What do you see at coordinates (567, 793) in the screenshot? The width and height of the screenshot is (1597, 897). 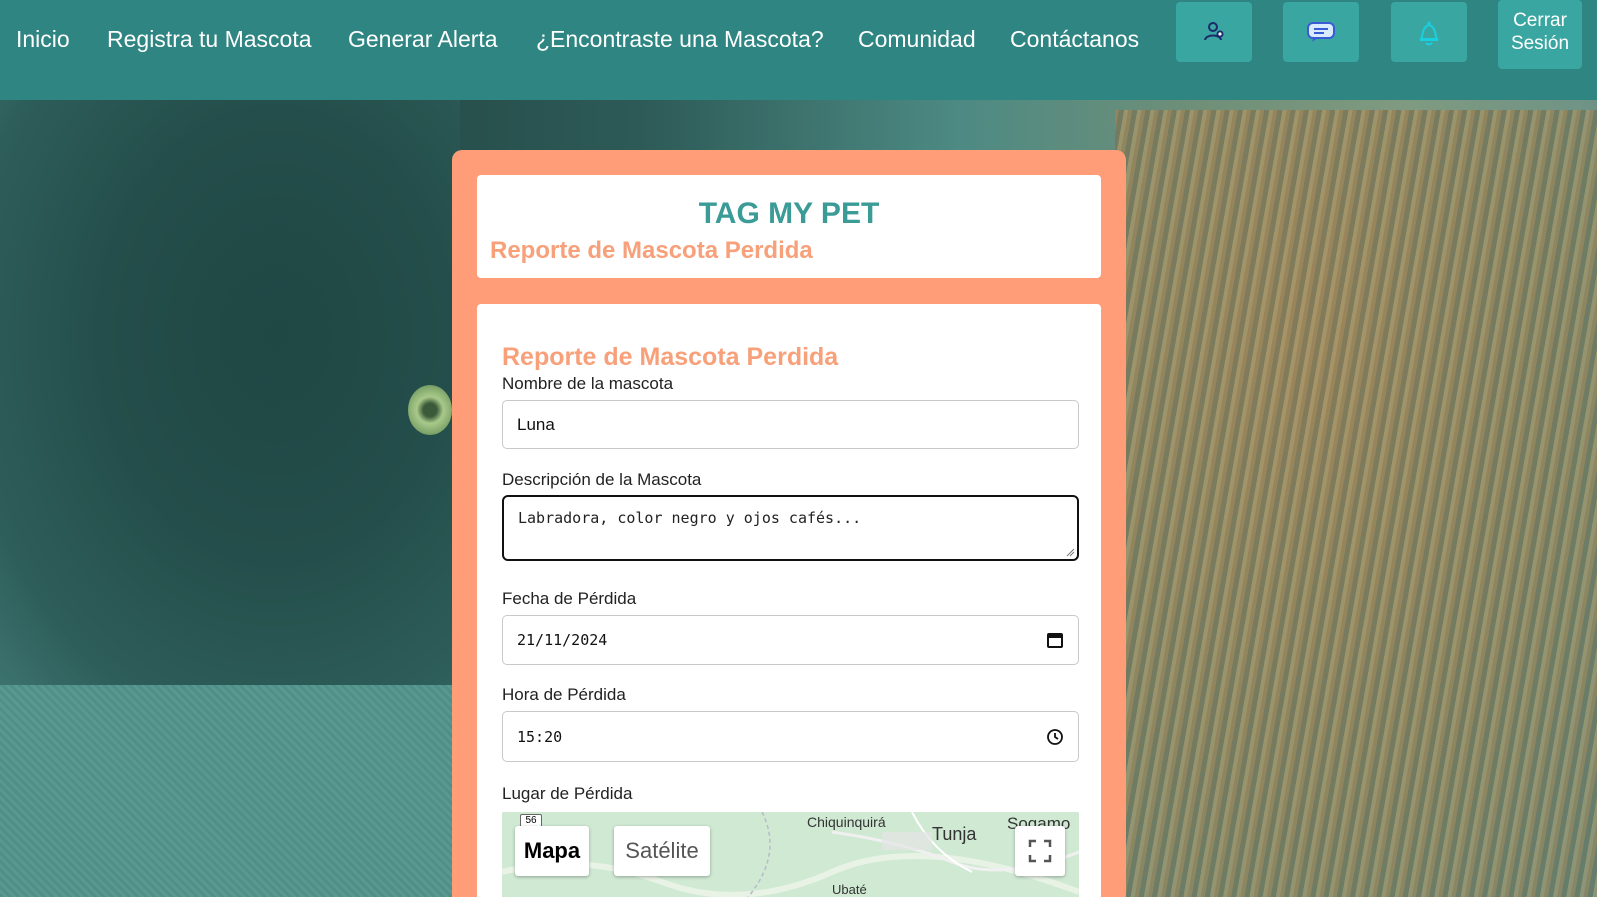 I see `place-label: Lugar de Pérdida` at bounding box center [567, 793].